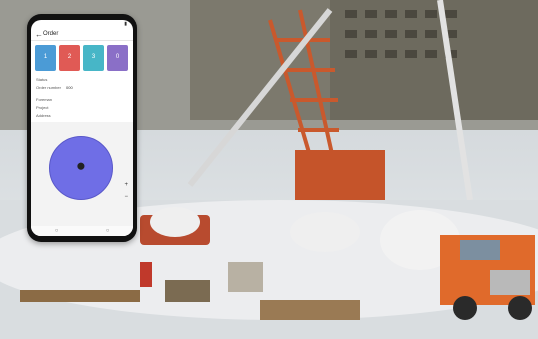  What do you see at coordinates (42, 107) in the screenshot?
I see `project-label: Project` at bounding box center [42, 107].